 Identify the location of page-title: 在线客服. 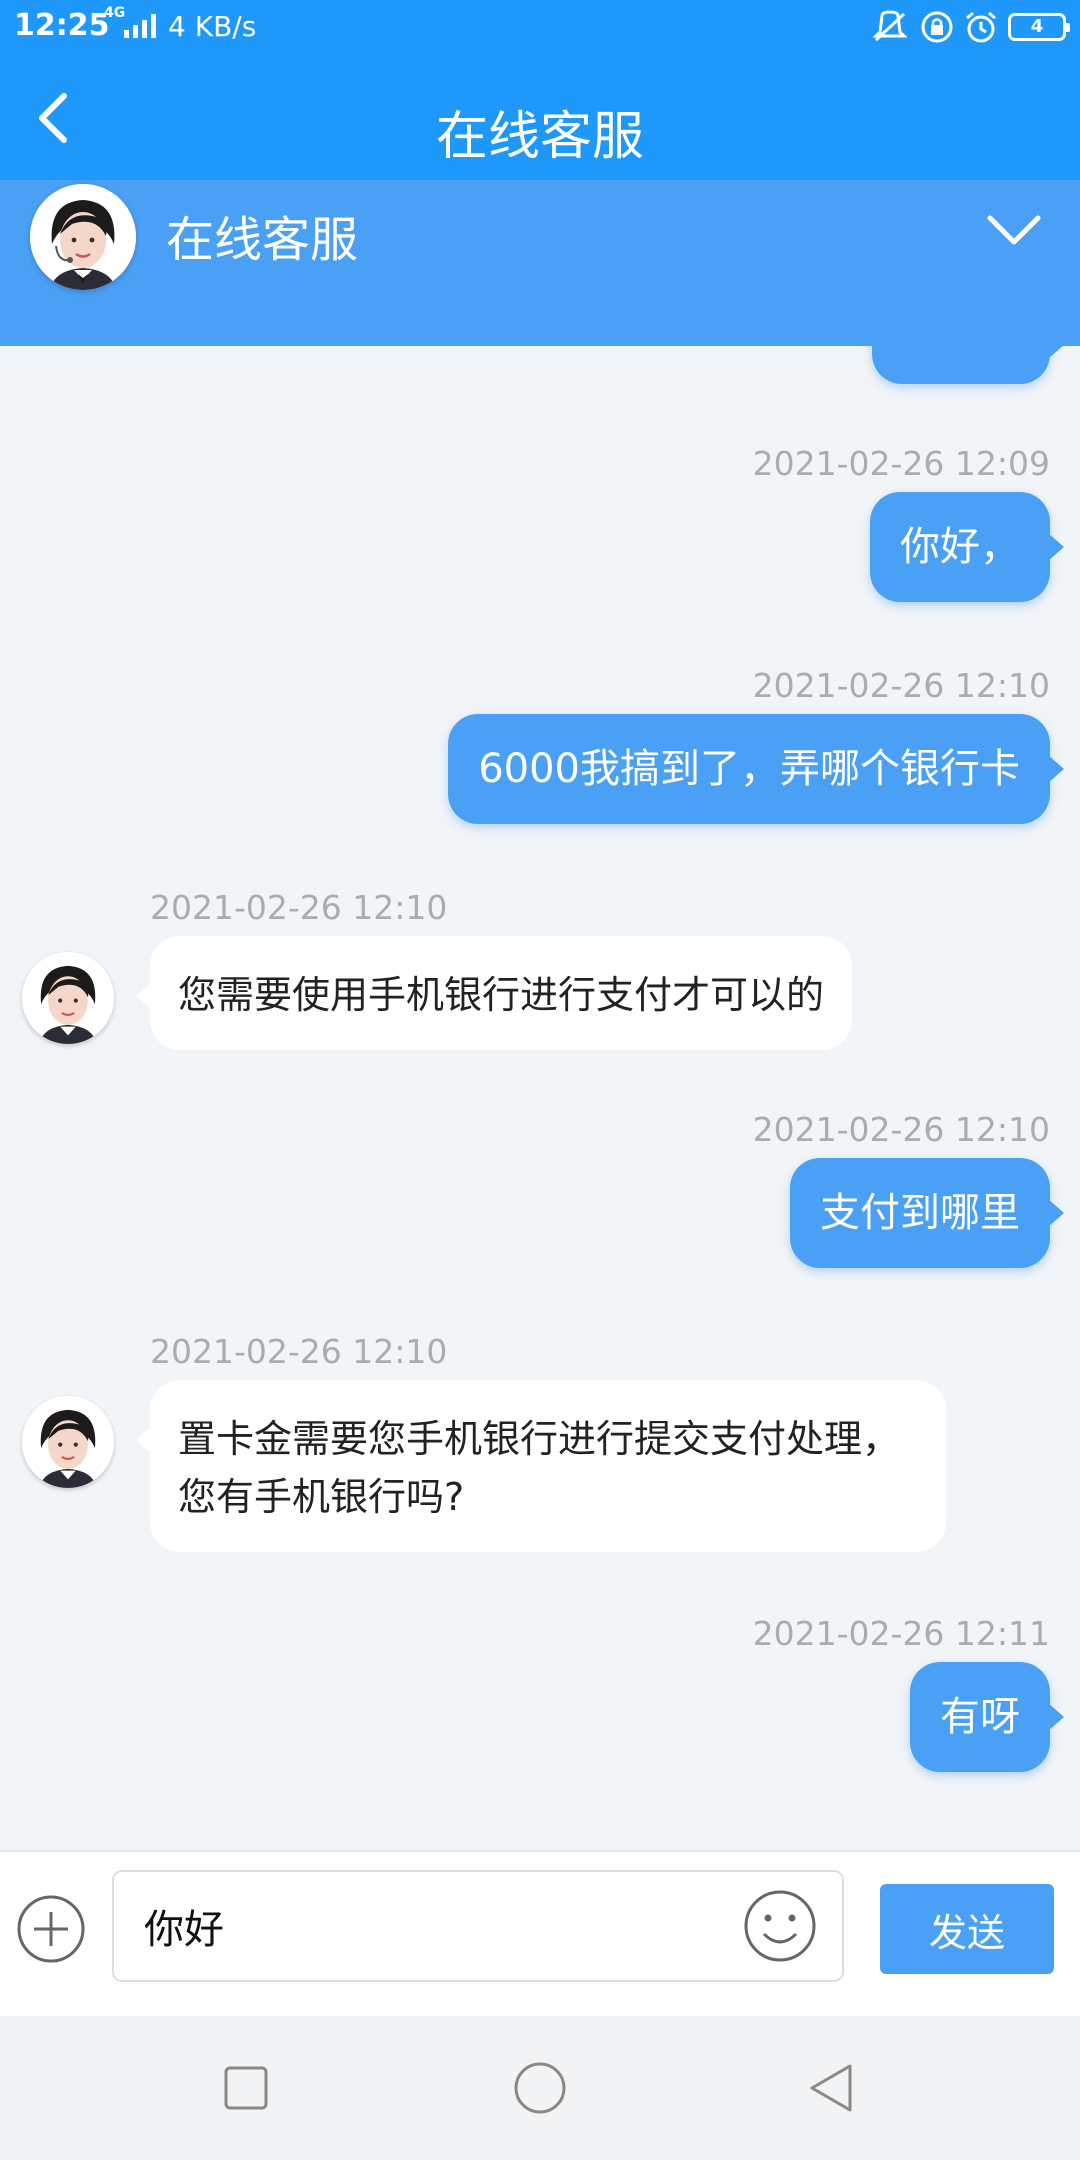
(539, 137).